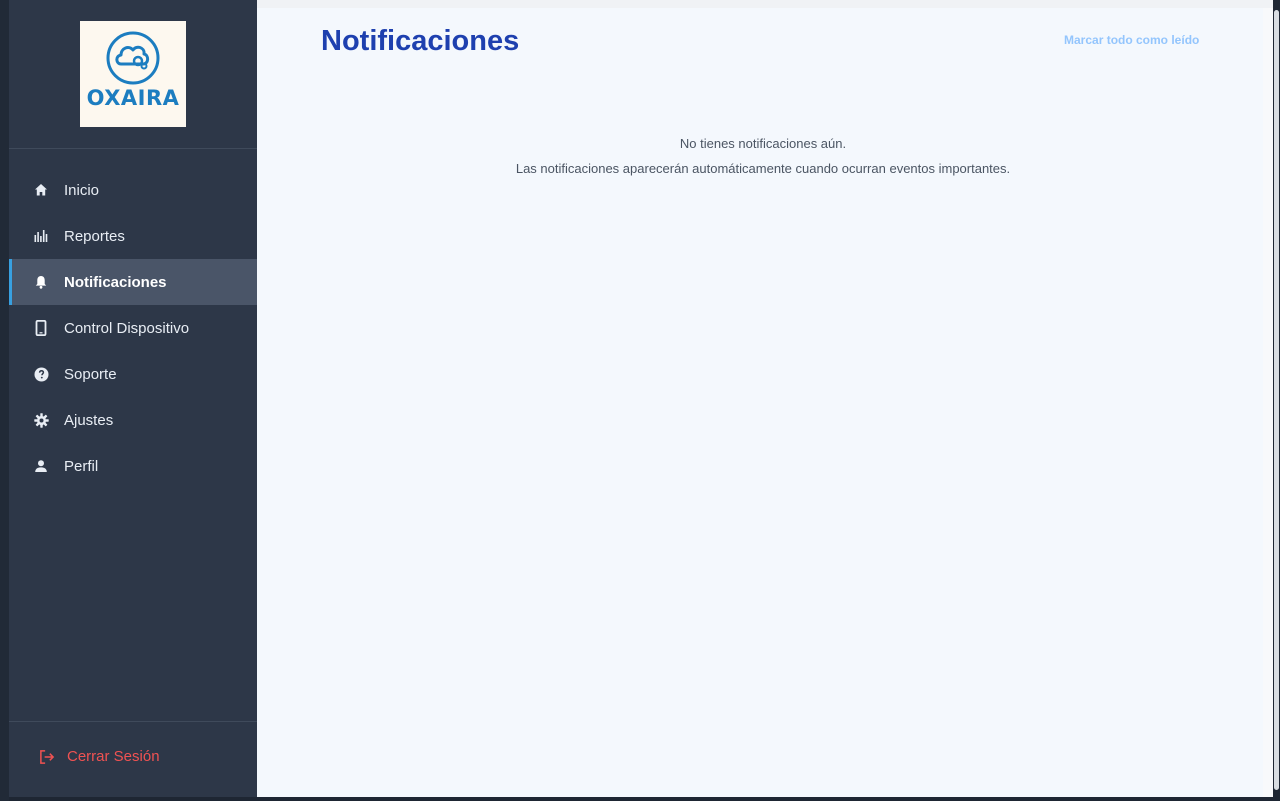 This screenshot has height=801, width=1280. What do you see at coordinates (115, 282) in the screenshot?
I see `sidebar-item-label: Notificaciones` at bounding box center [115, 282].